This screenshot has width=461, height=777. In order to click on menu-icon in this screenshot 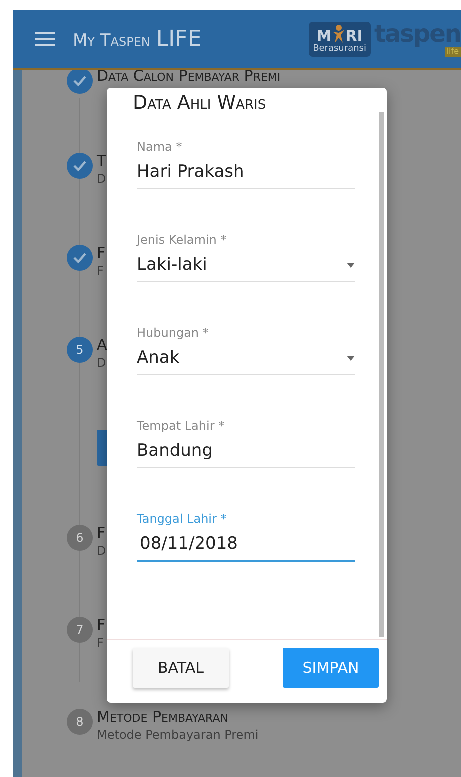, I will do `click(45, 39)`.